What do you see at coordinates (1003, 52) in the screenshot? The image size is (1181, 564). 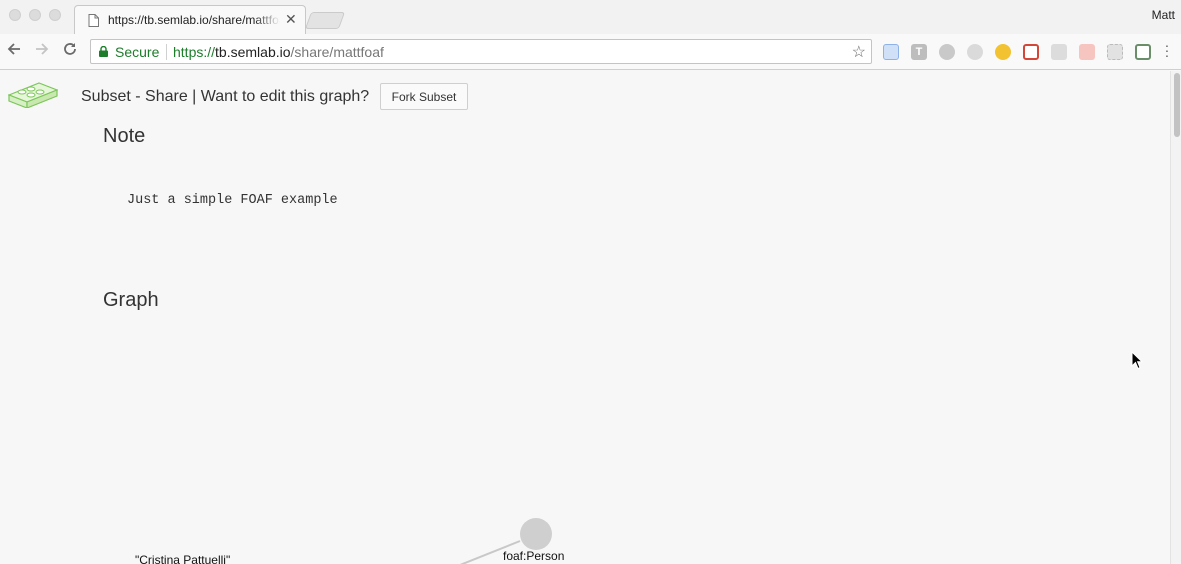 I see `star-badge-extension-icon` at bounding box center [1003, 52].